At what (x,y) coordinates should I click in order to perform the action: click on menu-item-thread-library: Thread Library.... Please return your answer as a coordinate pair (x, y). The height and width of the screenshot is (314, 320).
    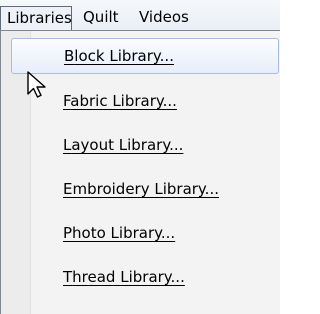
    Looking at the image, I should click on (145, 278).